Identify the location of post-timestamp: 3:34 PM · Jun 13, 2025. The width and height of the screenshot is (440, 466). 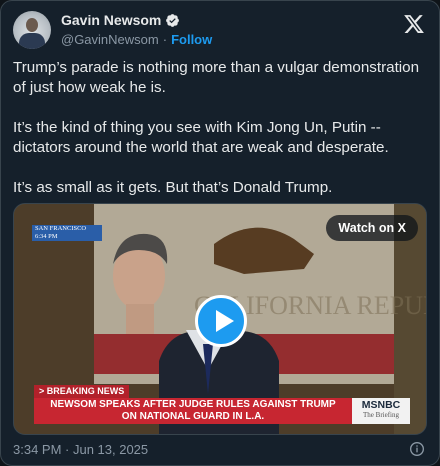
(80, 449).